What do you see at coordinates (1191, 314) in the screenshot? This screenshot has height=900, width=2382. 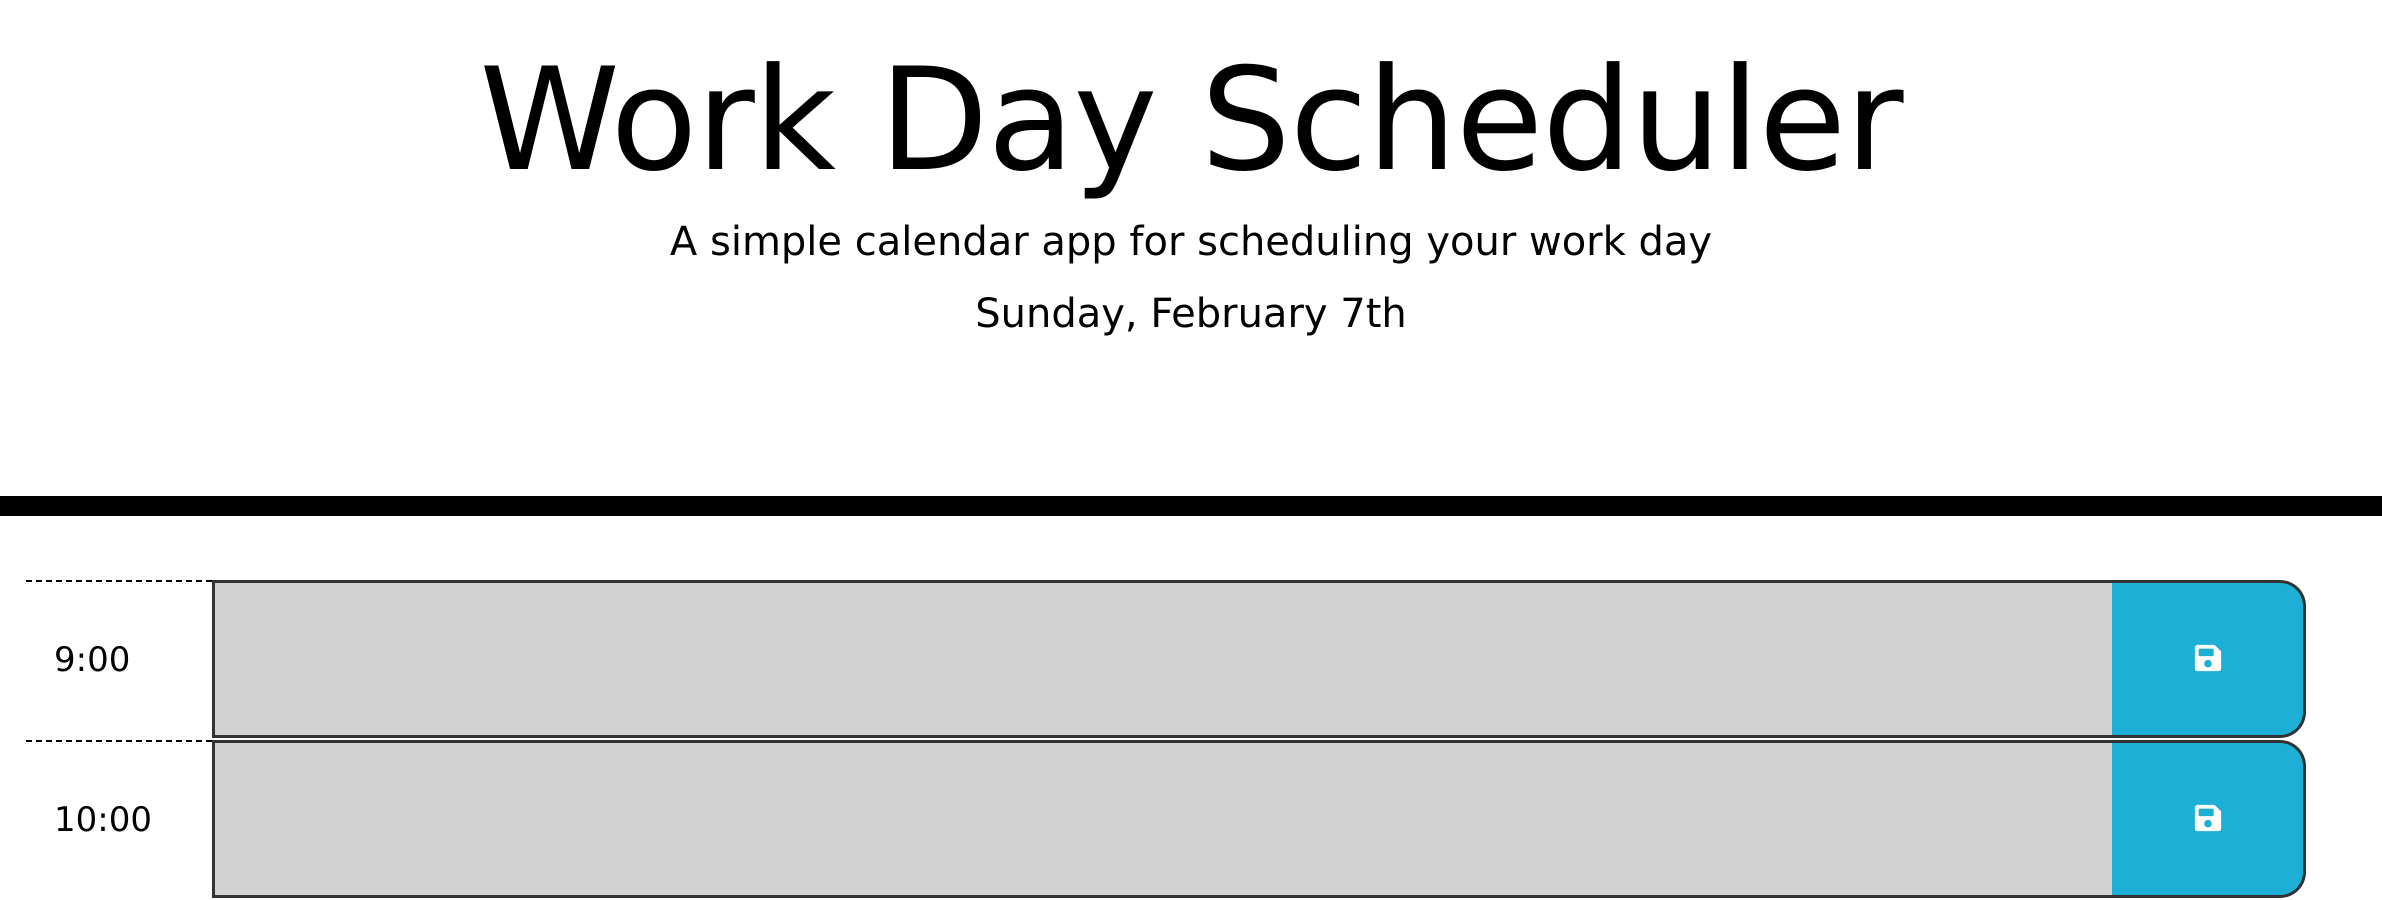 I see `current-day: Sunday, February 7th` at bounding box center [1191, 314].